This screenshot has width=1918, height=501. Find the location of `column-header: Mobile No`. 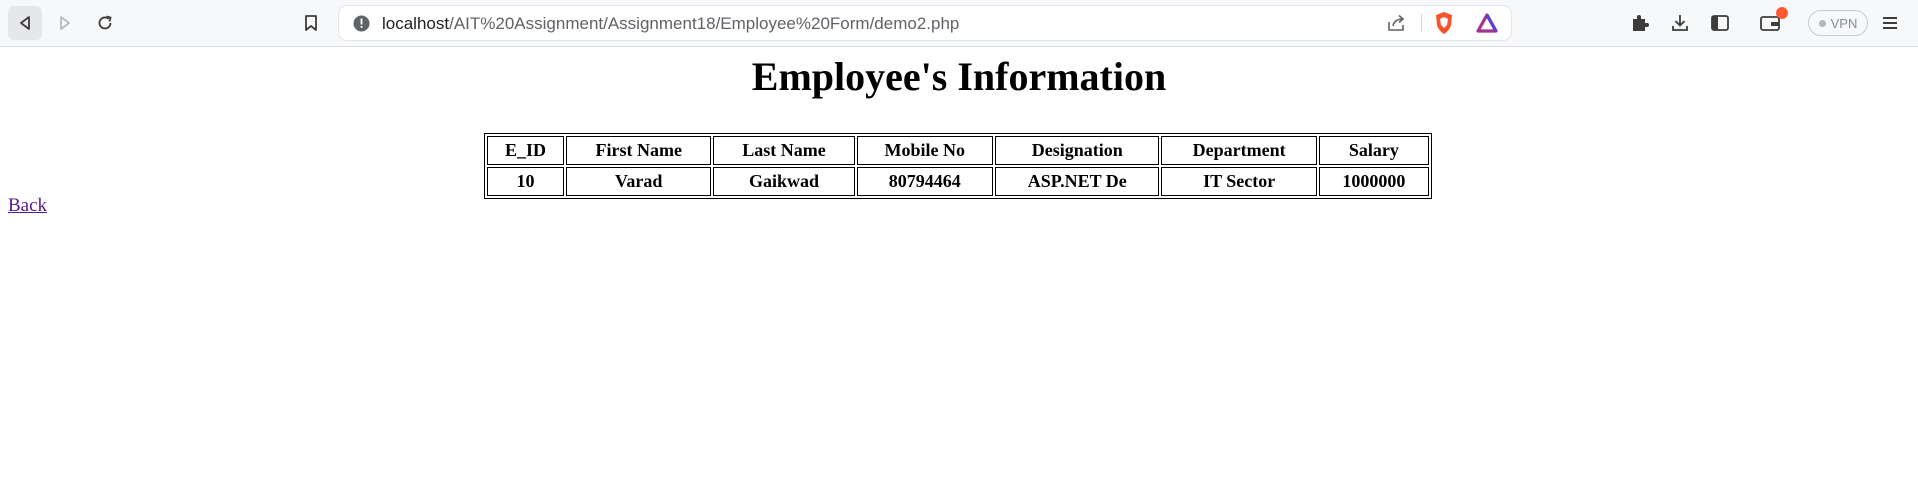

column-header: Mobile No is located at coordinates (925, 150).